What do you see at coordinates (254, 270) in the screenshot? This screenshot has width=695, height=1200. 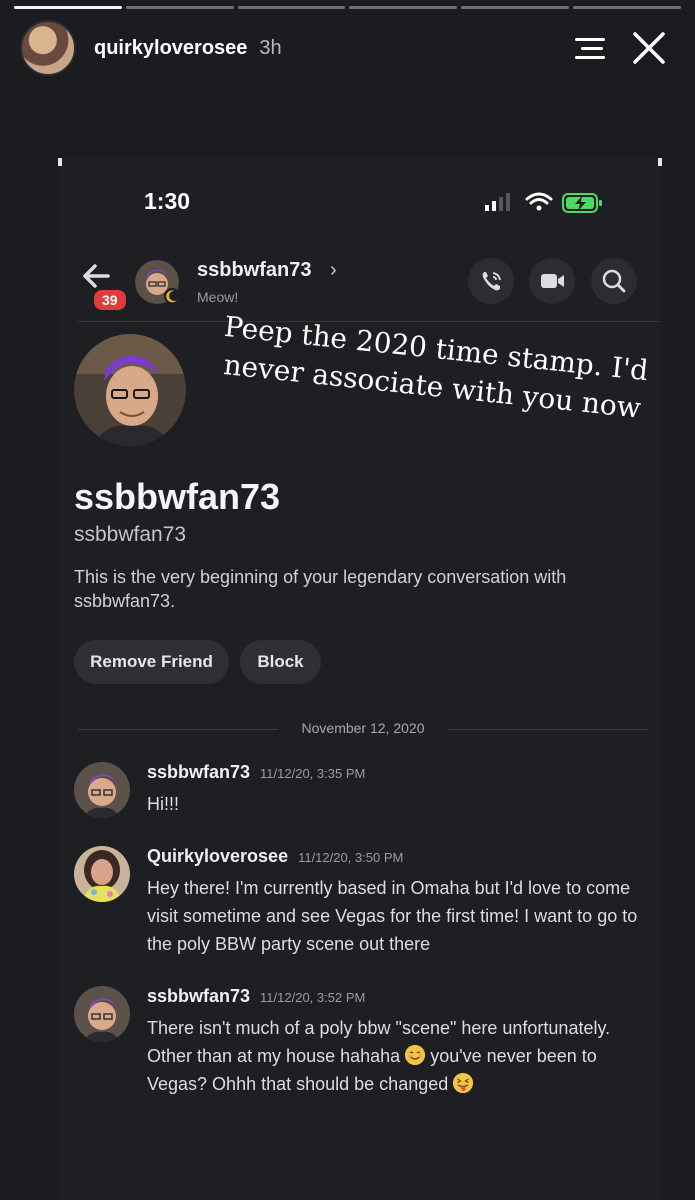 I see `chat-recipient-name: ssbbwfan73` at bounding box center [254, 270].